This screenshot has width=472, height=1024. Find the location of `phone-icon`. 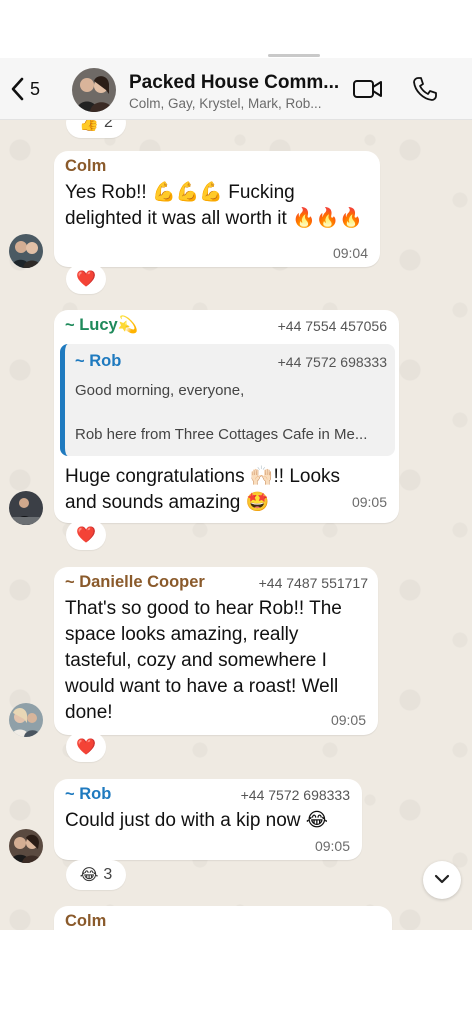

phone-icon is located at coordinates (425, 91).